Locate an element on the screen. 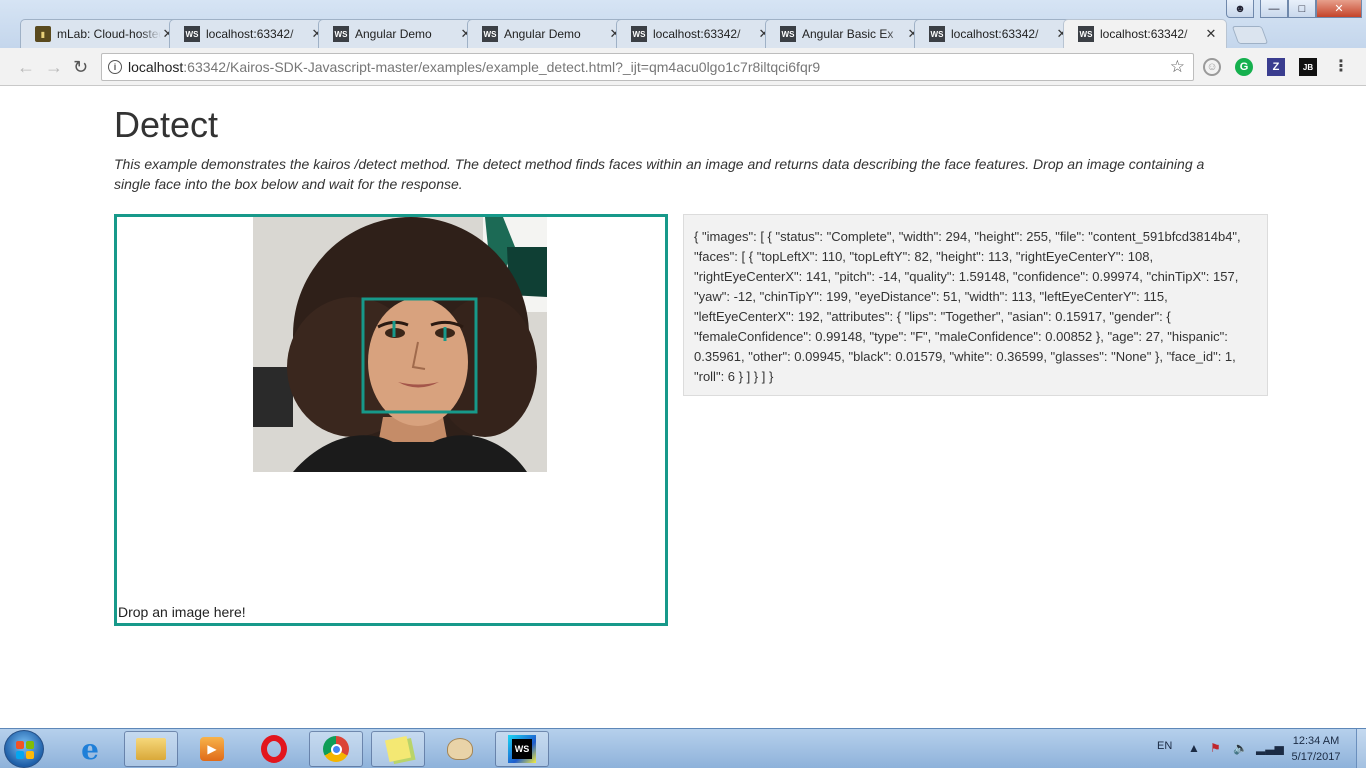 The image size is (1366, 768). tab-title: mLab: Cloud-hosted MongoDB is located at coordinates (109, 34).